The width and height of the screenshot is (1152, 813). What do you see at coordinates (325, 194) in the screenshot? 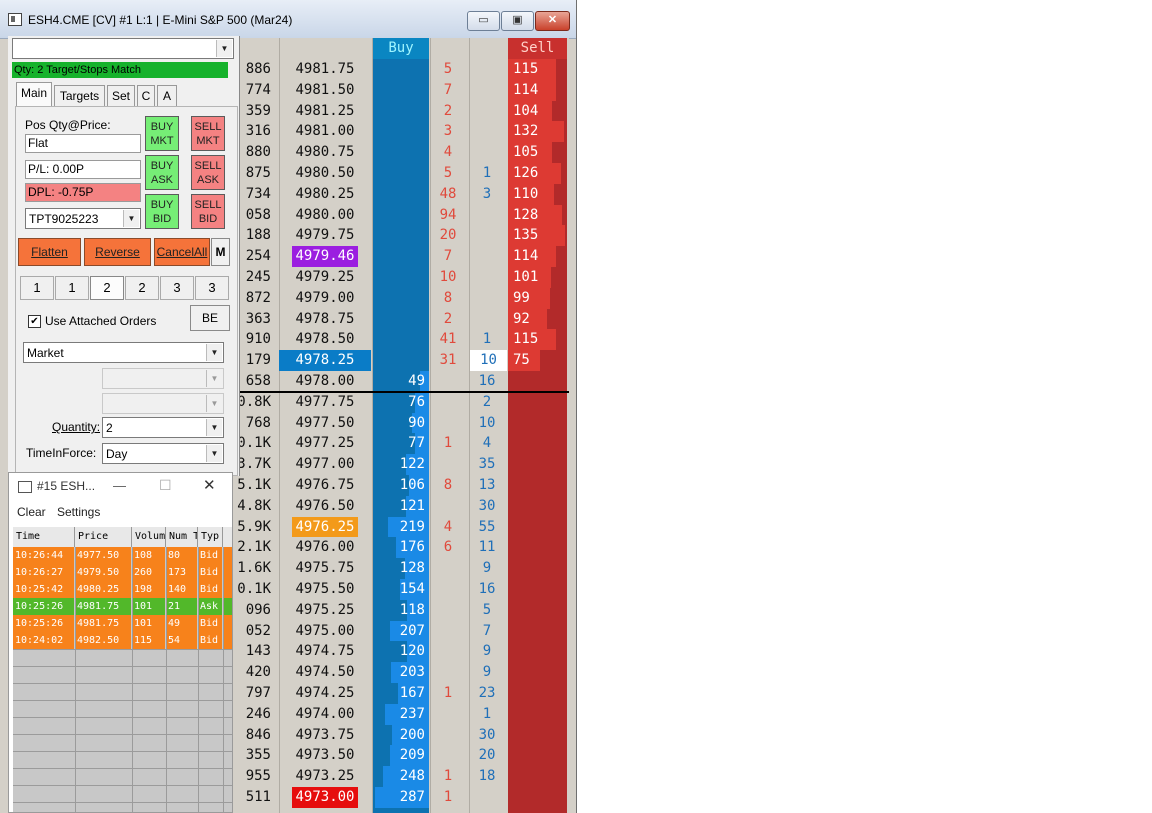
I see `price-cell: 4980.25` at bounding box center [325, 194].